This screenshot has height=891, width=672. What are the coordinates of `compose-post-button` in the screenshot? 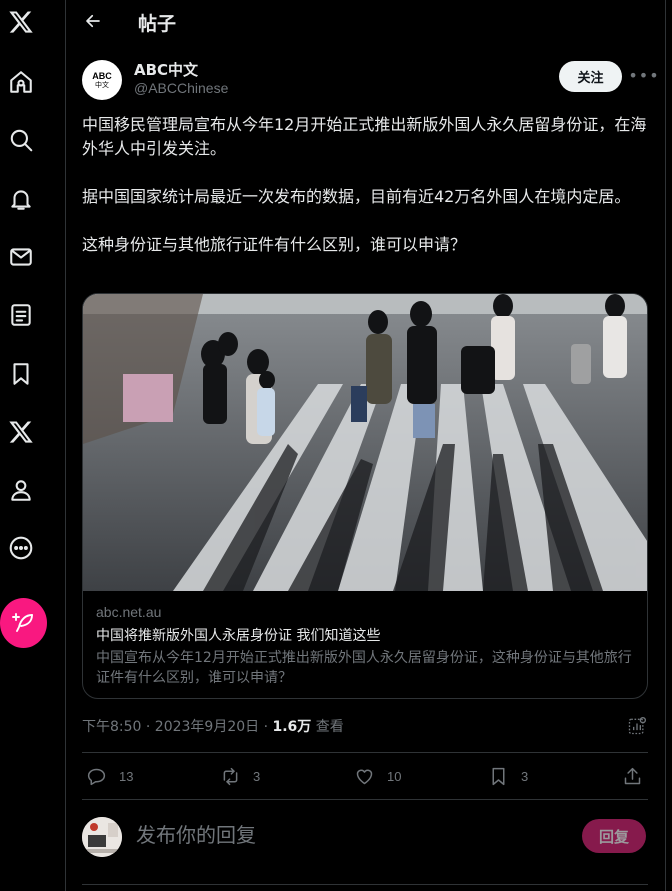 It's located at (23, 623).